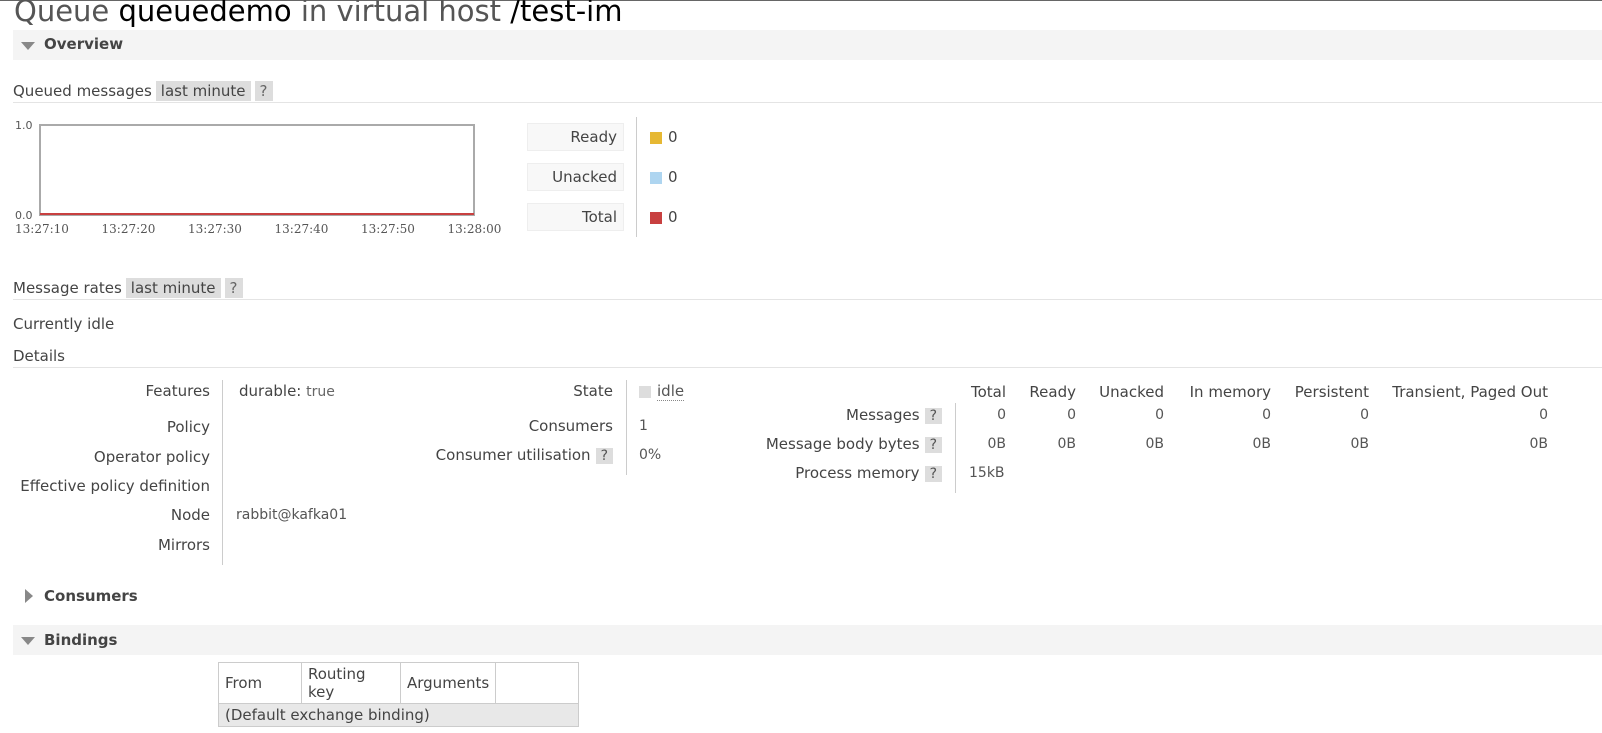  I want to click on stats-header-persistent: Persistent, so click(1331, 392).